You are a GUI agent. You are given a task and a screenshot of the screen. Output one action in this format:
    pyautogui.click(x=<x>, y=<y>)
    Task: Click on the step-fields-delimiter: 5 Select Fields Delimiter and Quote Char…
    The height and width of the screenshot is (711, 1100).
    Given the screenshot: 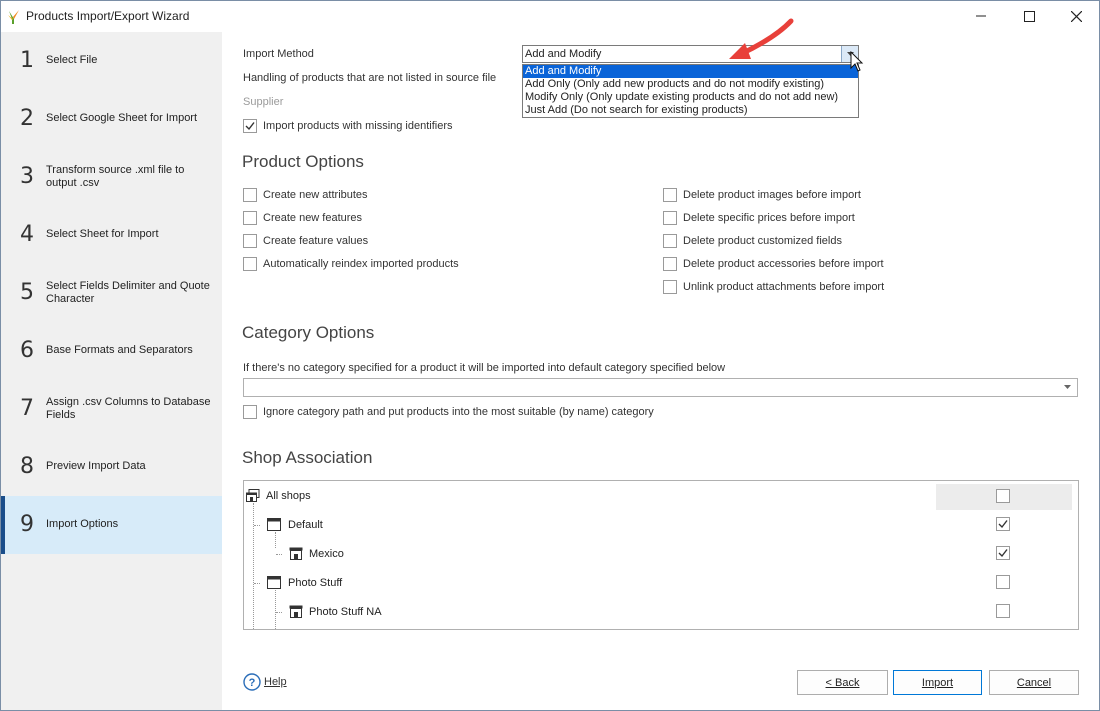 What is the action you would take?
    pyautogui.click(x=111, y=293)
    